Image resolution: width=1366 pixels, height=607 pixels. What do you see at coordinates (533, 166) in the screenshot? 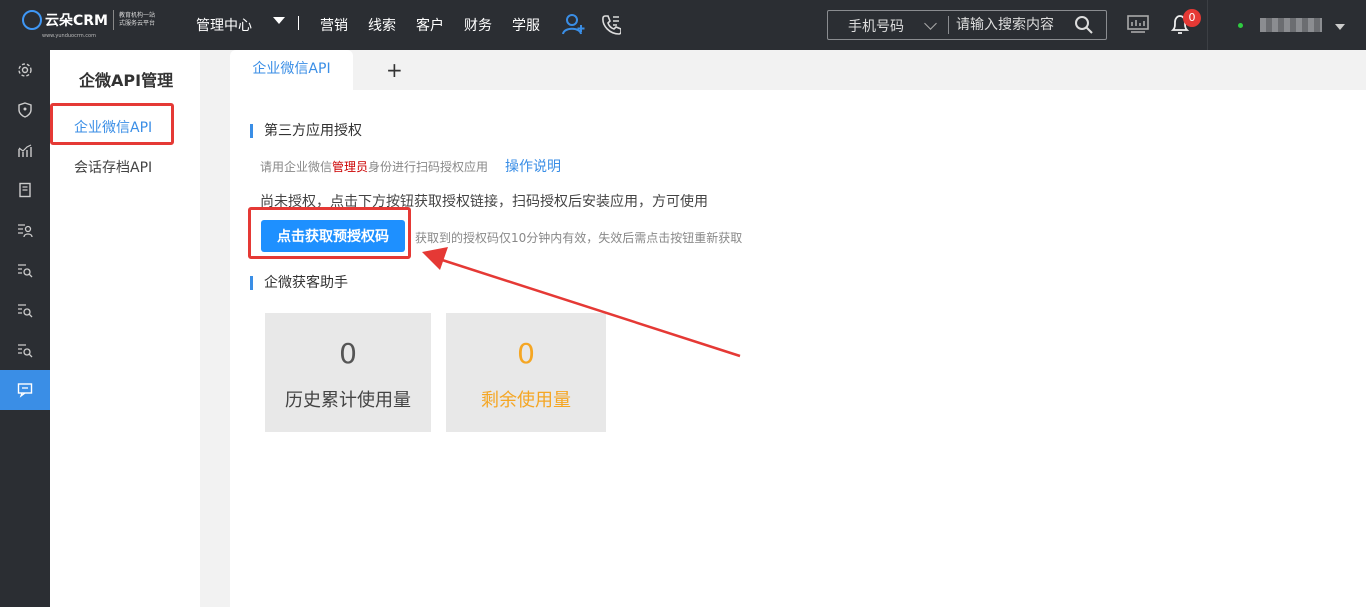
I see `help-link: 操作说明` at bounding box center [533, 166].